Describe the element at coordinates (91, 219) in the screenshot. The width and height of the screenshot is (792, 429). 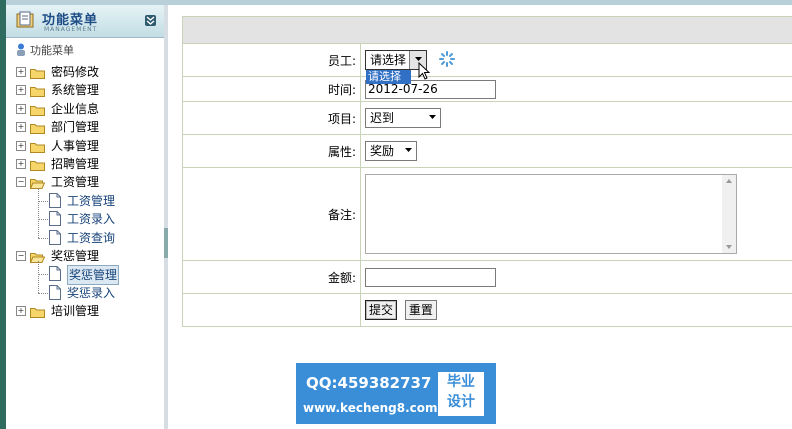
I see `sidebar-subitem-label: 工资录入` at that location.